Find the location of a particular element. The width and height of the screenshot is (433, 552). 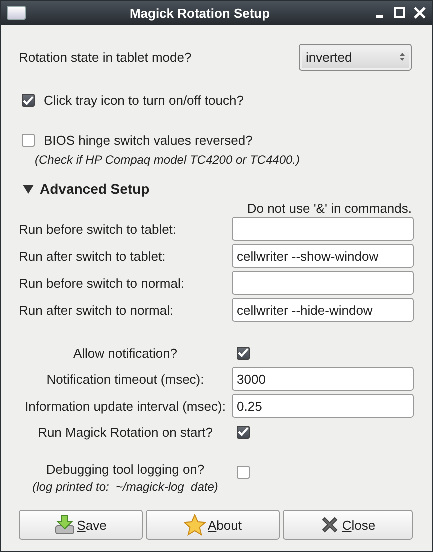

setting-label: Information update interval (msec): is located at coordinates (125, 406).